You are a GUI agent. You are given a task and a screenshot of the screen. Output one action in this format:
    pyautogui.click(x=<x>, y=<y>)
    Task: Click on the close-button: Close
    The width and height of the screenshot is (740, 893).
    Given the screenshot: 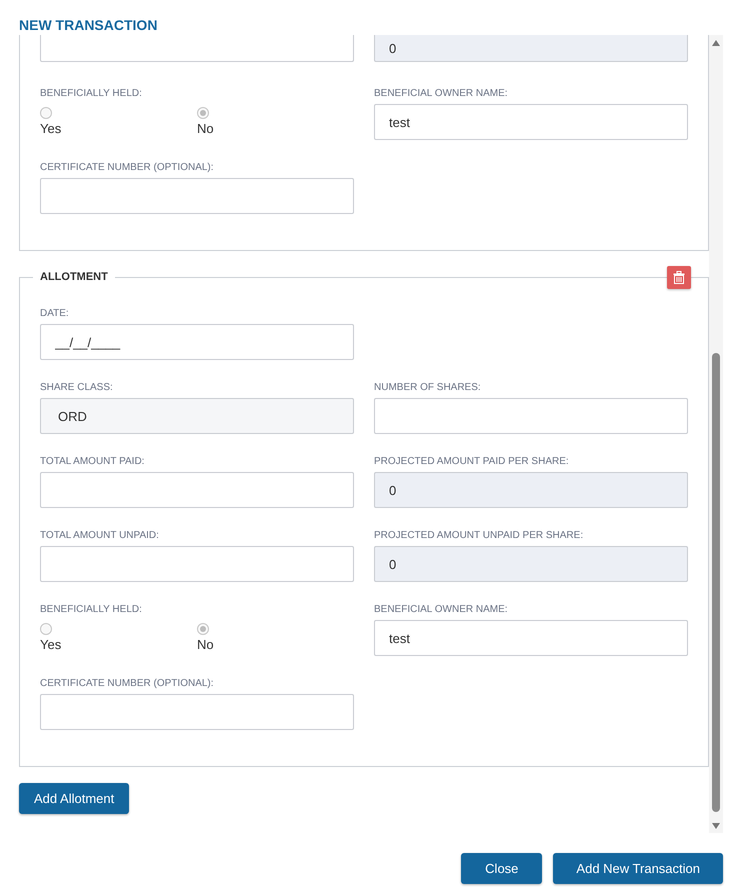 What is the action you would take?
    pyautogui.click(x=501, y=868)
    